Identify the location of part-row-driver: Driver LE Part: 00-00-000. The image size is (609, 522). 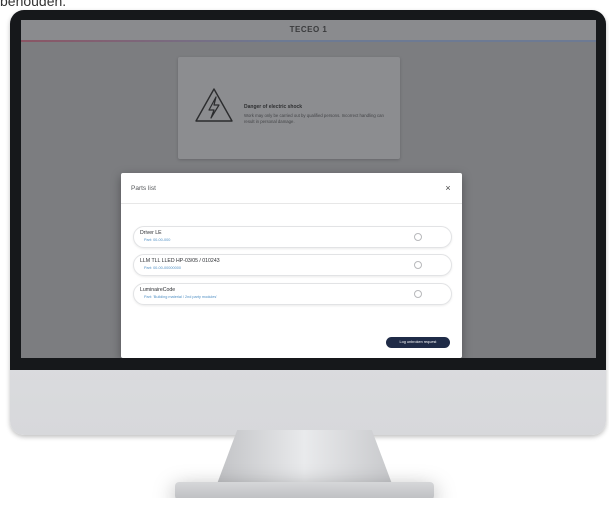
(292, 237).